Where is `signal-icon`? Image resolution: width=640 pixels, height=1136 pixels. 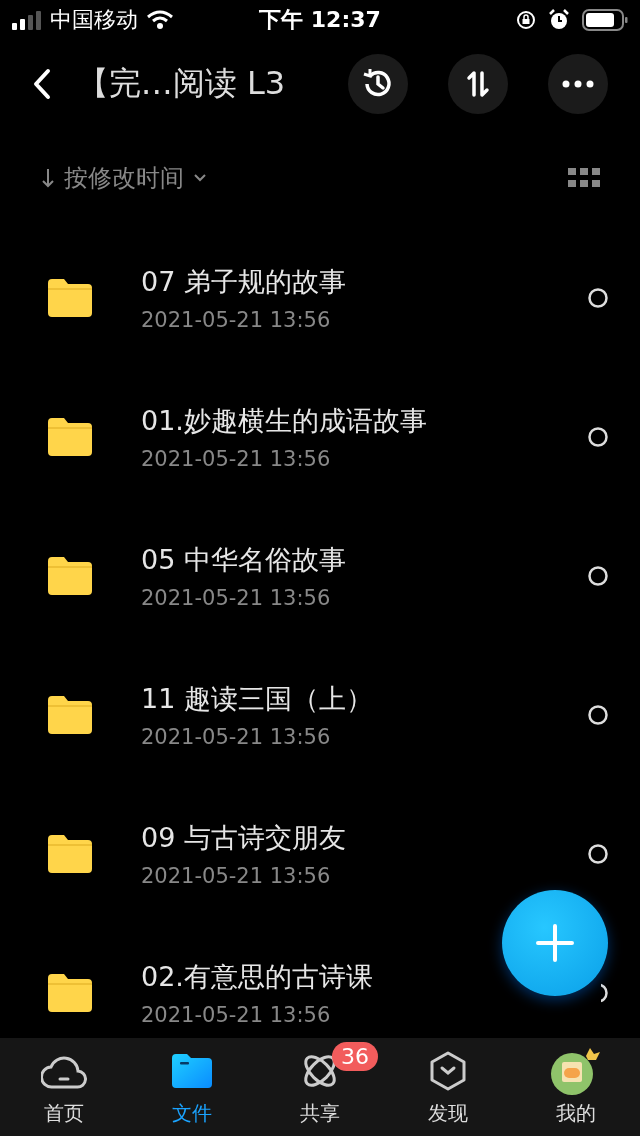
signal-icon is located at coordinates (27, 20).